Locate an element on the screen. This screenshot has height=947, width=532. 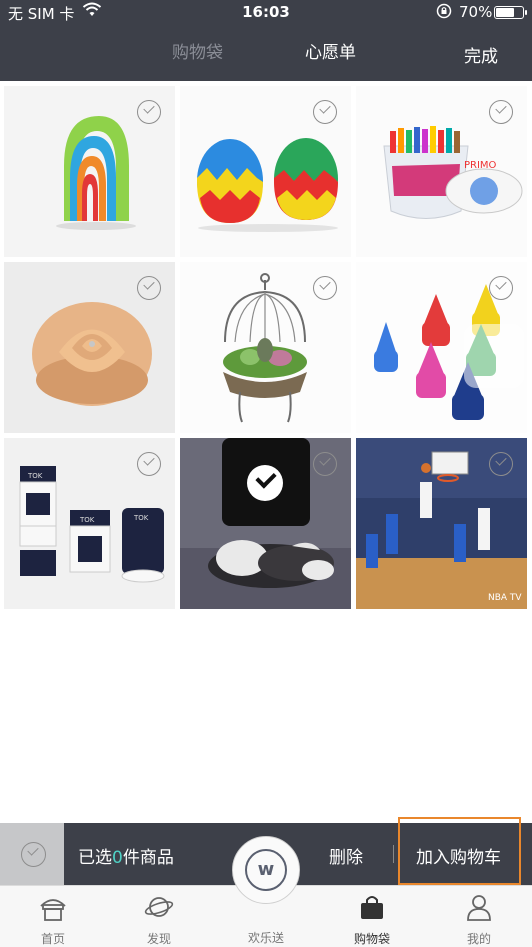
battery-percentage: 70% is located at coordinates (476, 12).